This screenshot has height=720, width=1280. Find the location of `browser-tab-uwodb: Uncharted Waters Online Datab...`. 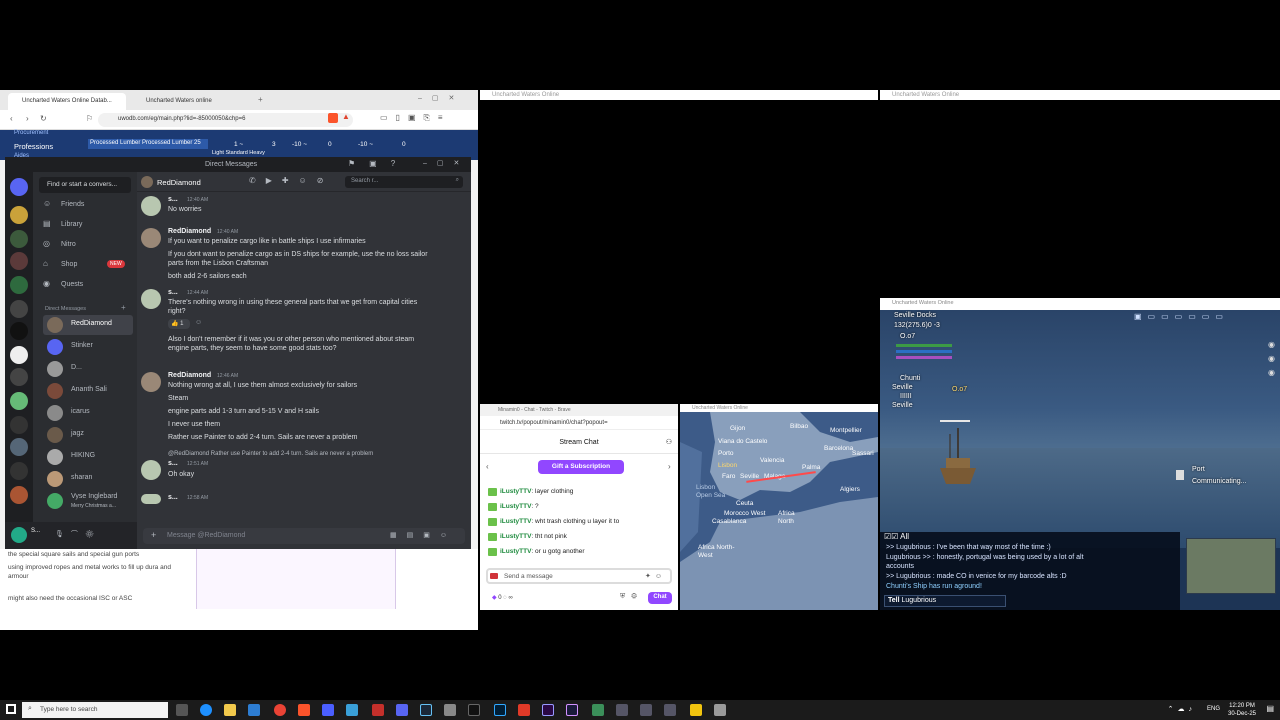

browser-tab-uwodb: Uncharted Waters Online Datab... is located at coordinates (67, 101).